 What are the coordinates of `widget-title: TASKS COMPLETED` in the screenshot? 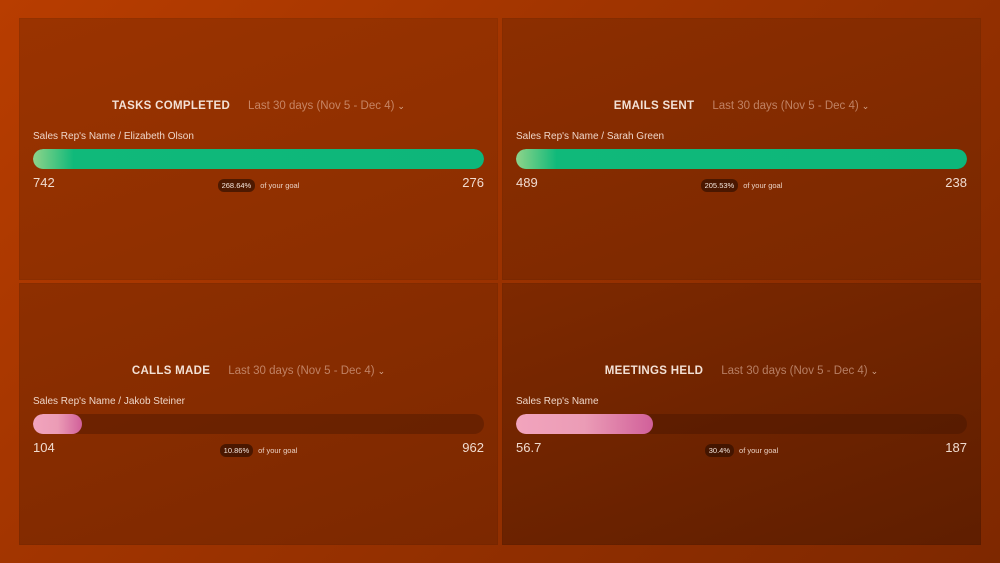 It's located at (171, 106).